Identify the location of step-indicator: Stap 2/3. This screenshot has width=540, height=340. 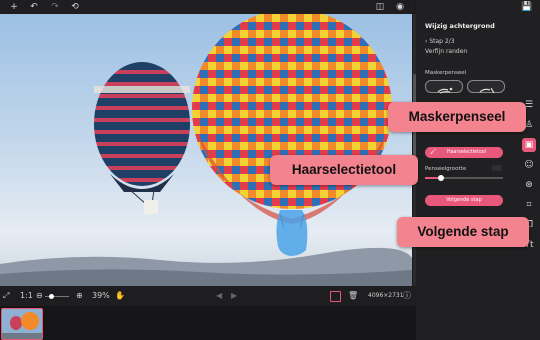
(442, 41).